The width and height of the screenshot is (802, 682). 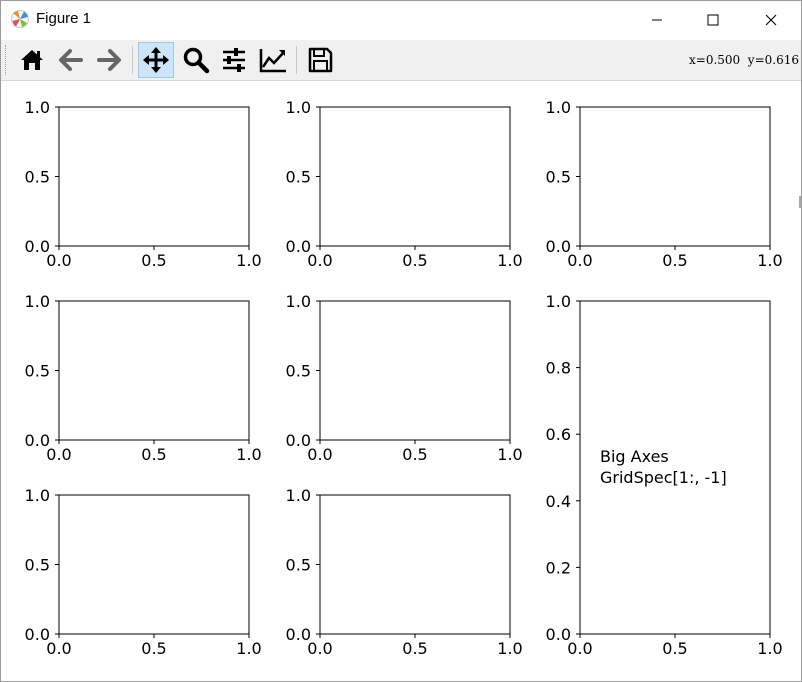 What do you see at coordinates (558, 567) in the screenshot?
I see `y-tick-label: 0.2` at bounding box center [558, 567].